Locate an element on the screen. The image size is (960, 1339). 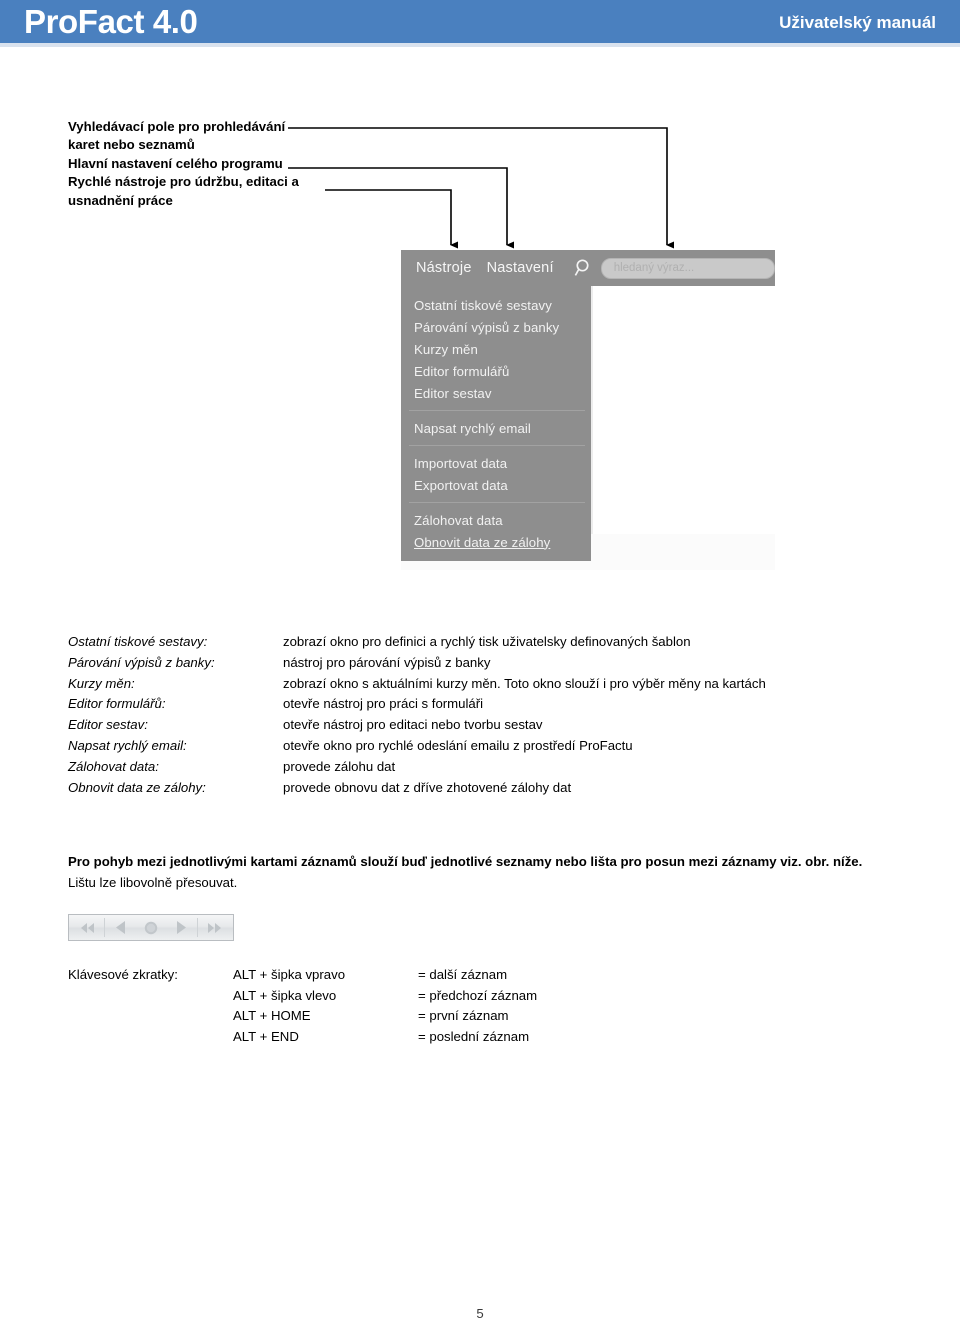
first-record-icon is located at coordinates (88, 927).